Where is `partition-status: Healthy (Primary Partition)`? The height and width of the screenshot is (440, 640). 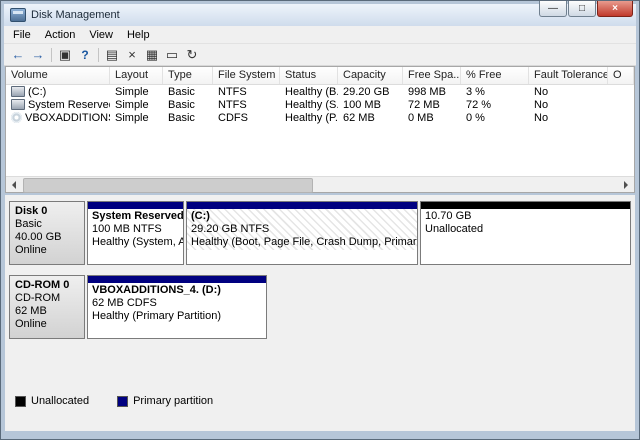 partition-status: Healthy (Primary Partition) is located at coordinates (156, 316).